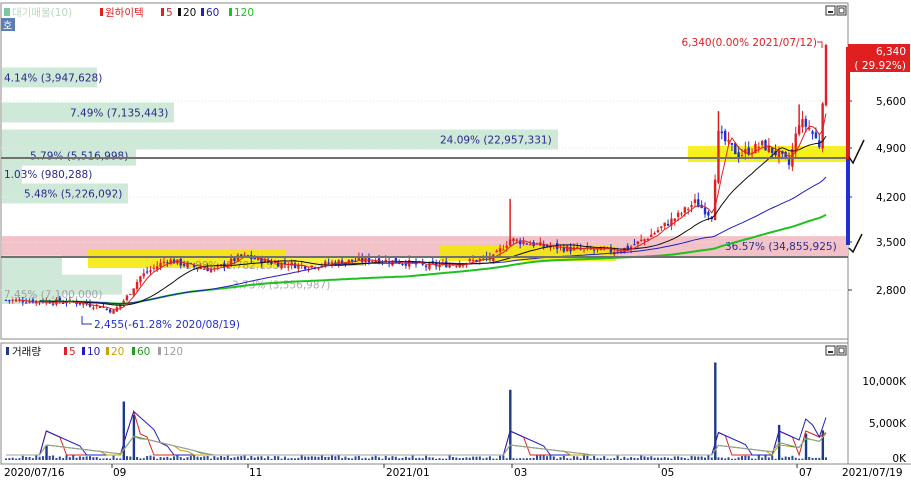 This screenshot has width=911, height=483. Describe the element at coordinates (73, 194) in the screenshot. I see `volume-profile-label: 5.48% (5,226,092)` at that location.